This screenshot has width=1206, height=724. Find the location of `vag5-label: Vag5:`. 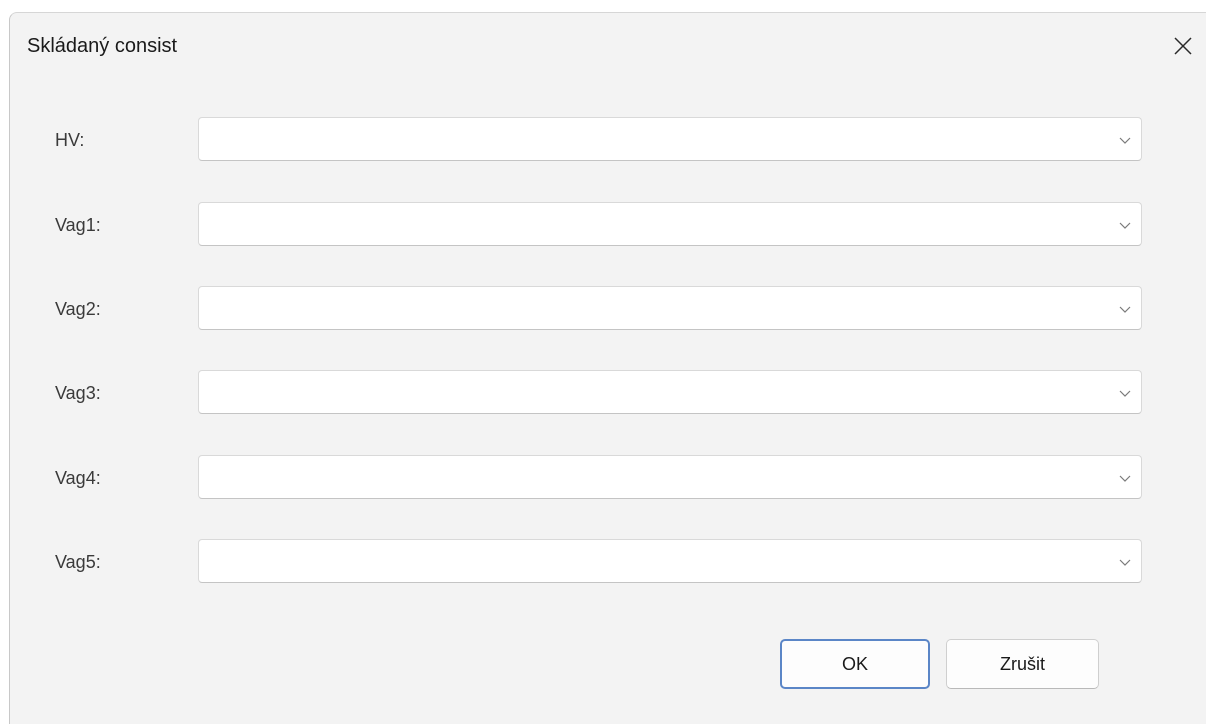

vag5-label: Vag5: is located at coordinates (78, 562).